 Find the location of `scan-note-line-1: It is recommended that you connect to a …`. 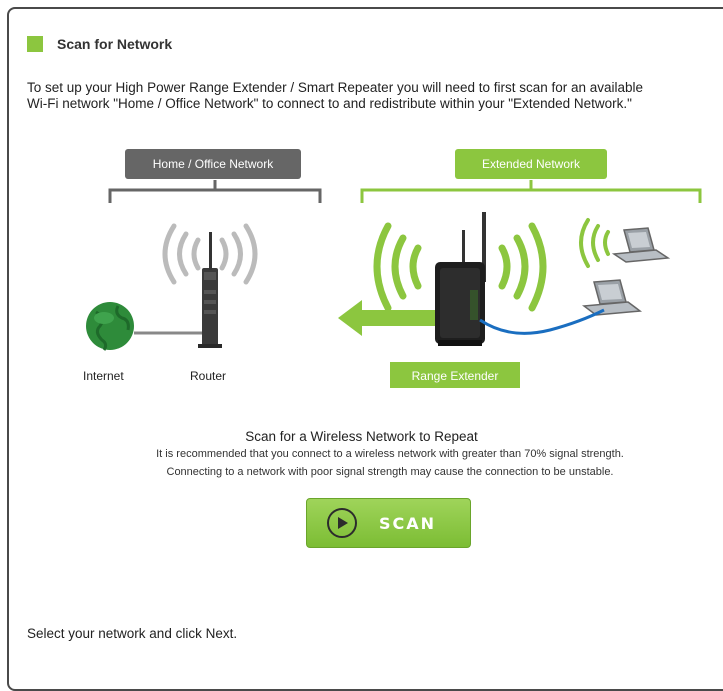

scan-note-line-1: It is recommended that you connect to a … is located at coordinates (390, 454).